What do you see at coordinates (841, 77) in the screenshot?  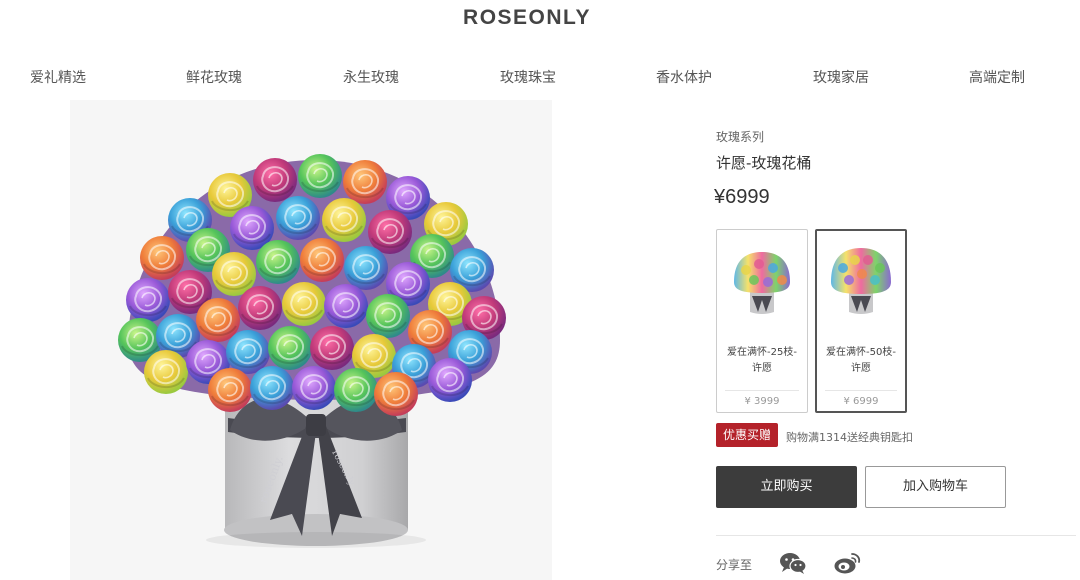 I see `nav-item-rose-home: 玫瑰家居` at bounding box center [841, 77].